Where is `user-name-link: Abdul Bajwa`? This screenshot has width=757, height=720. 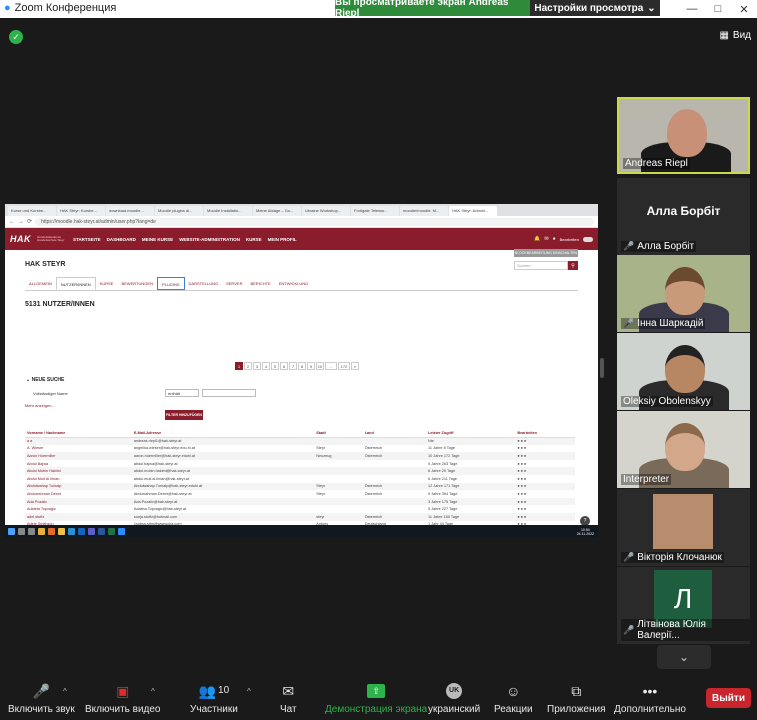 user-name-link: Abdul Bajwa is located at coordinates (78, 464).